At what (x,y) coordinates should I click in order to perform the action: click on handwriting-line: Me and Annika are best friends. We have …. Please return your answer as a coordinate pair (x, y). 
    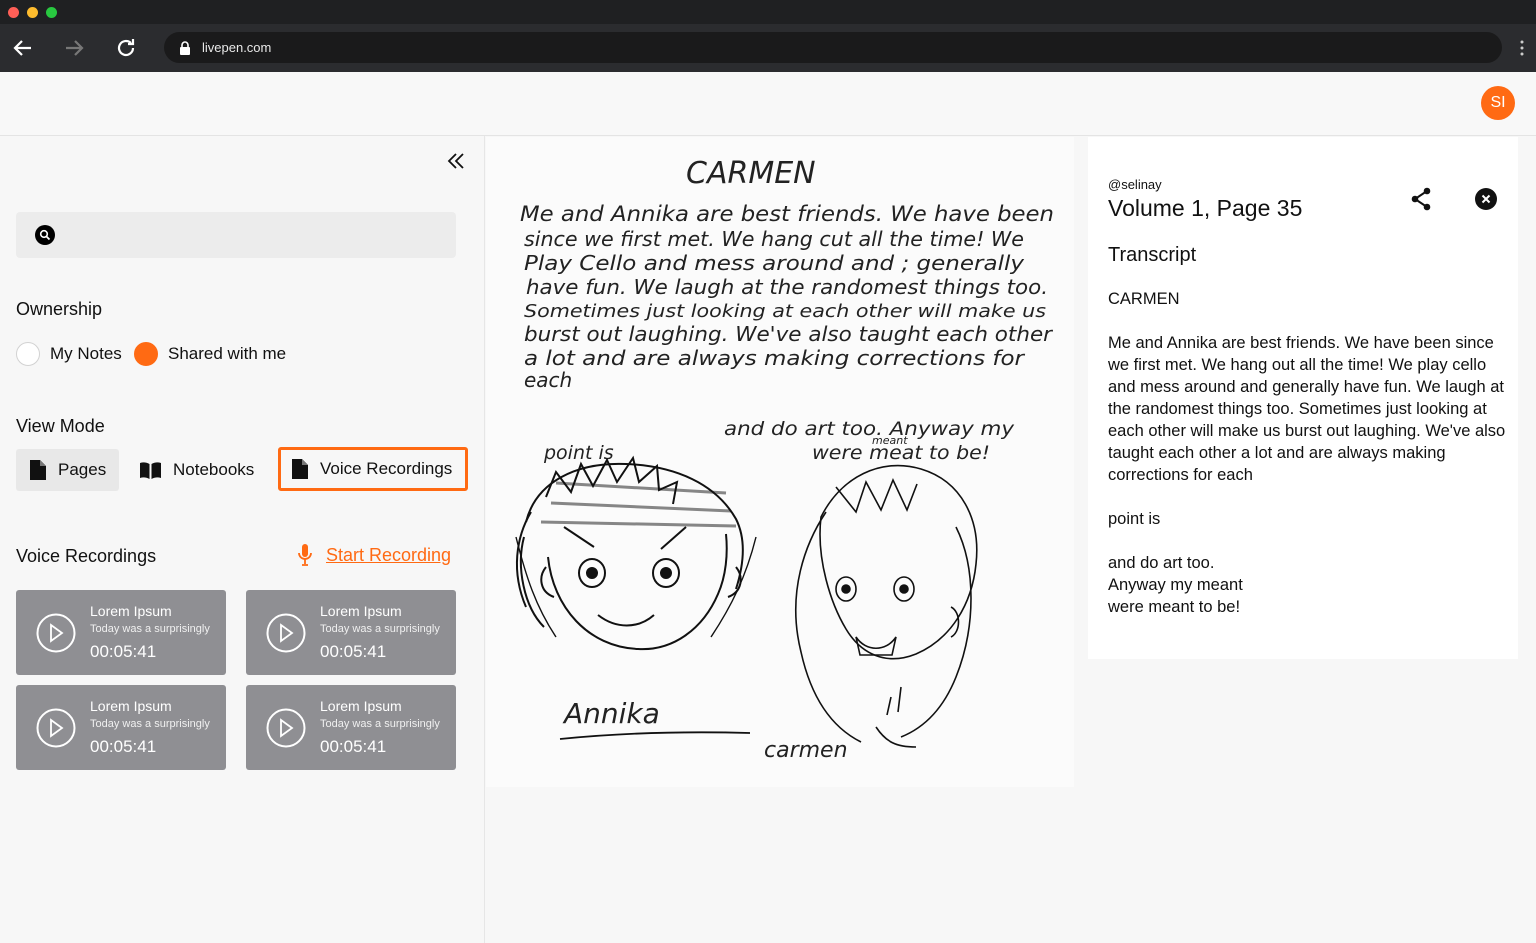
    Looking at the image, I should click on (787, 214).